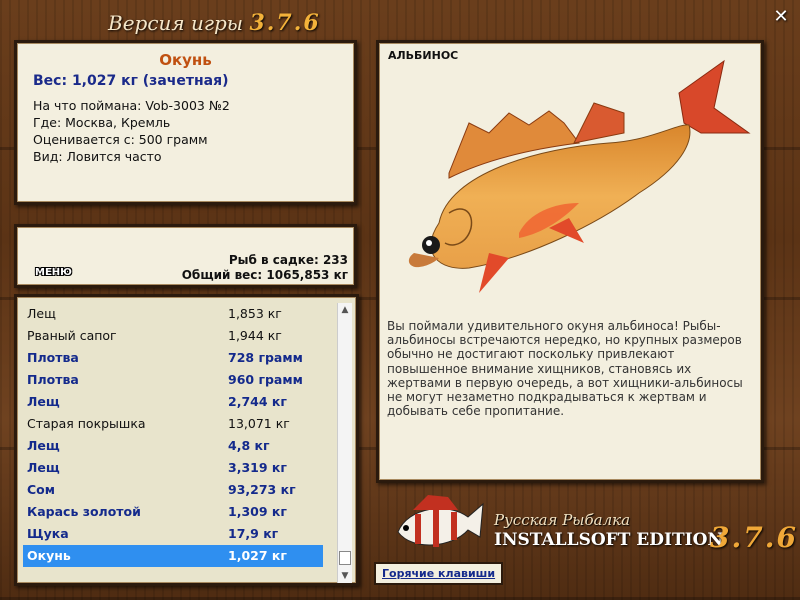 This screenshot has height=600, width=800. I want to click on list-item-weight: 2,744 кг, so click(257, 401).